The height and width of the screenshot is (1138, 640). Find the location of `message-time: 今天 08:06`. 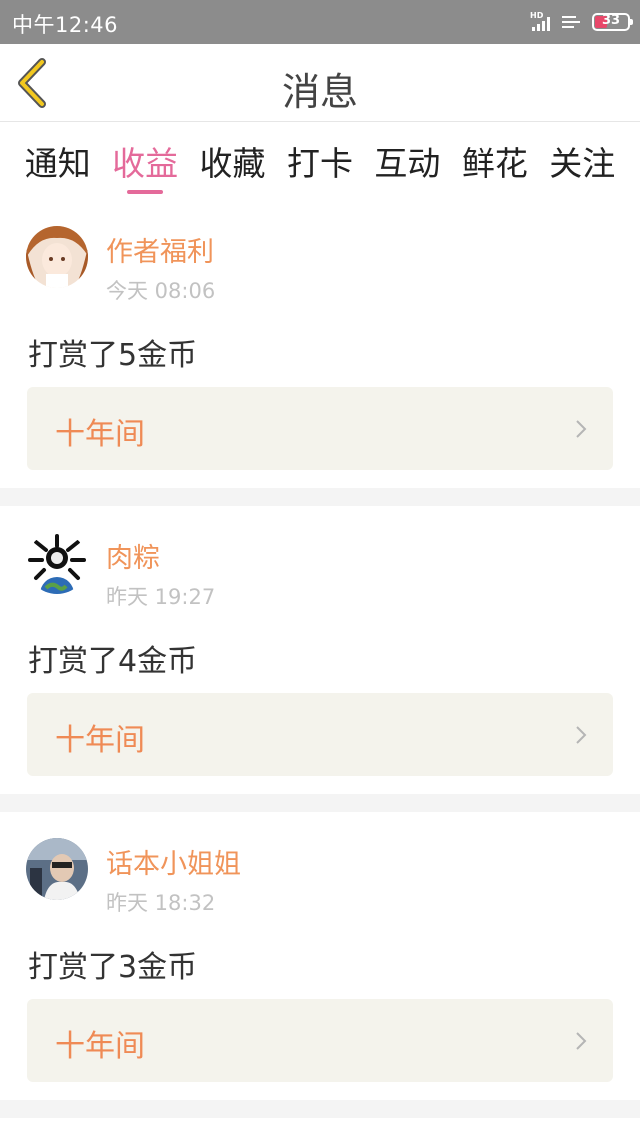

message-time: 今天 08:06 is located at coordinates (161, 291).